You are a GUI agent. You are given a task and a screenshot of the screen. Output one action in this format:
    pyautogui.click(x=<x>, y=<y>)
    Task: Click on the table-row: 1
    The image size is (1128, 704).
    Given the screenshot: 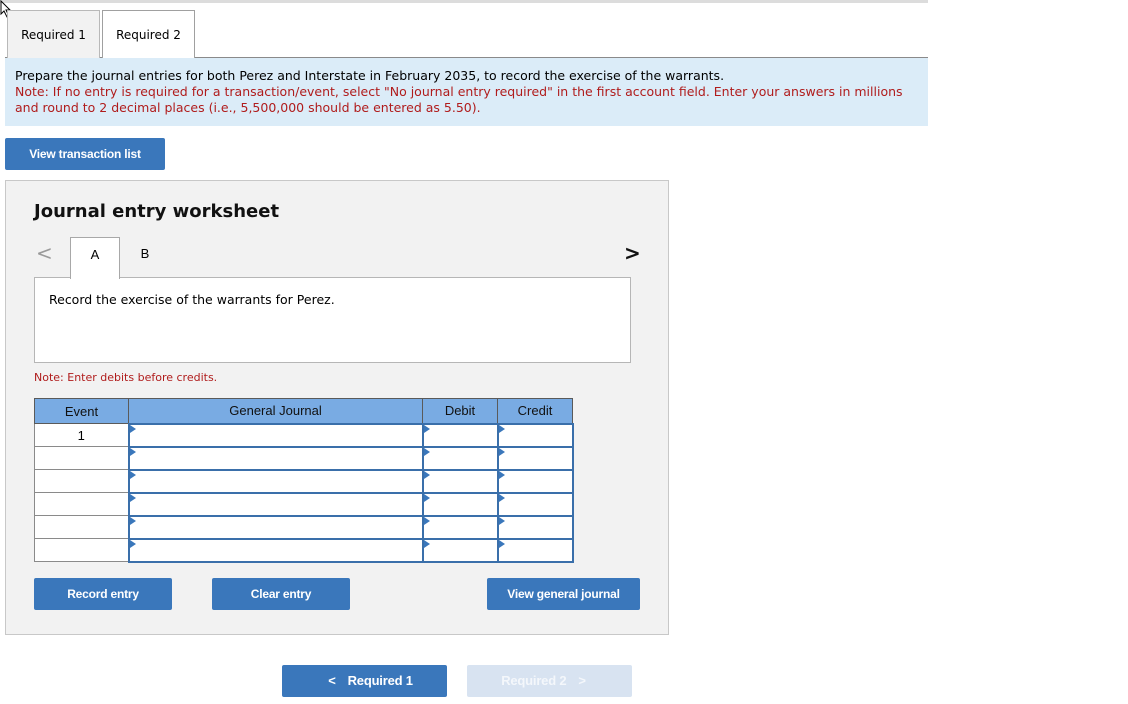 What is the action you would take?
    pyautogui.click(x=304, y=435)
    